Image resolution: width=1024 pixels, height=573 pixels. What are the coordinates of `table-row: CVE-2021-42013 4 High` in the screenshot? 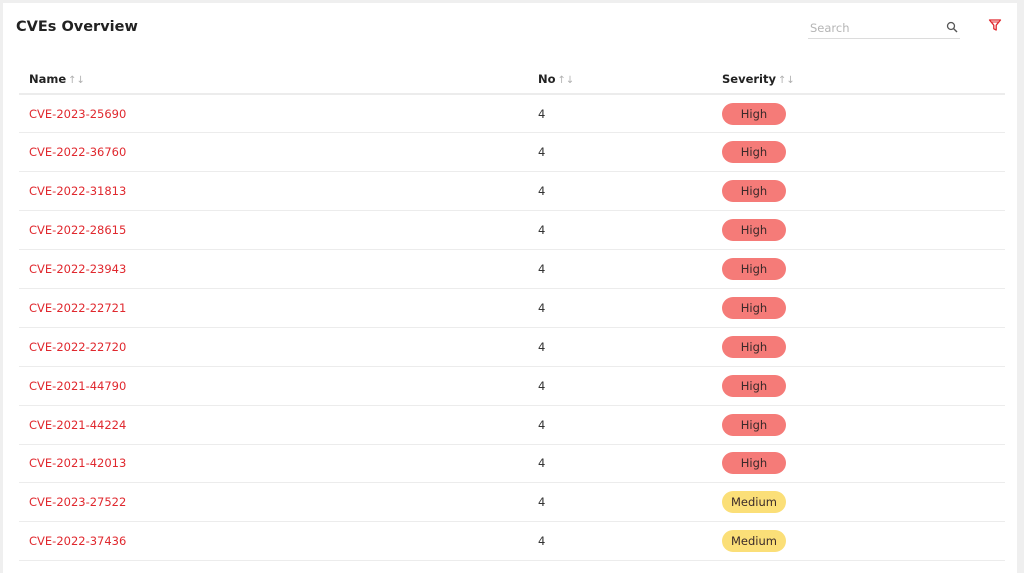 It's located at (512, 464).